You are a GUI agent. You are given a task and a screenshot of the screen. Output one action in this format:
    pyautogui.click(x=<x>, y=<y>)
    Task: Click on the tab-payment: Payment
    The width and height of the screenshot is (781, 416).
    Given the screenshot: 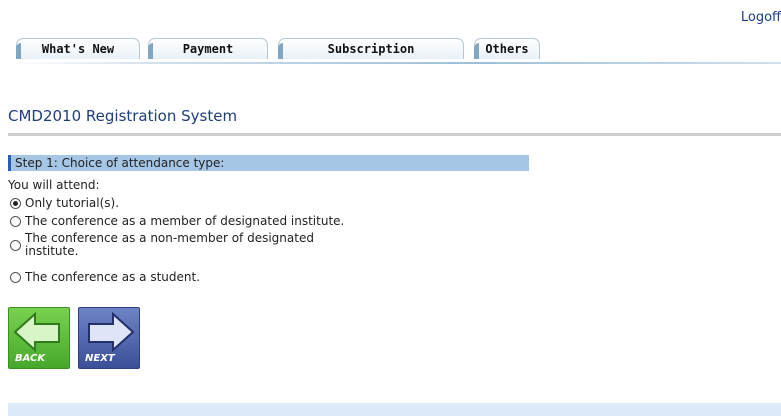 What is the action you would take?
    pyautogui.click(x=208, y=48)
    